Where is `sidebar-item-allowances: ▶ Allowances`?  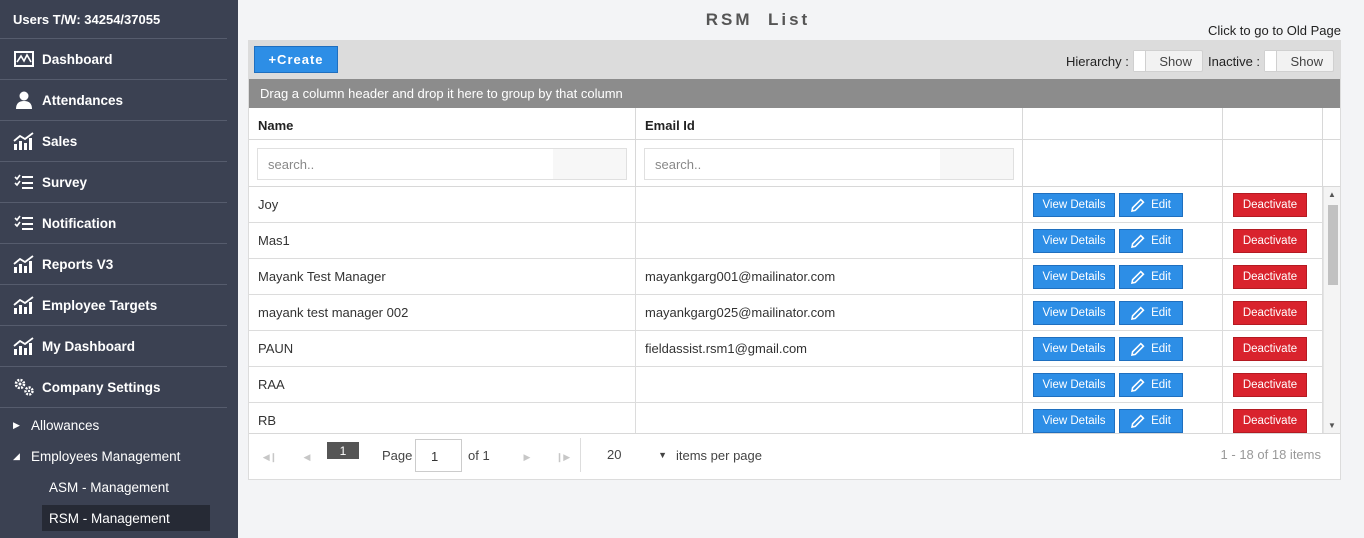
sidebar-item-allowances: ▶ Allowances is located at coordinates (119, 425).